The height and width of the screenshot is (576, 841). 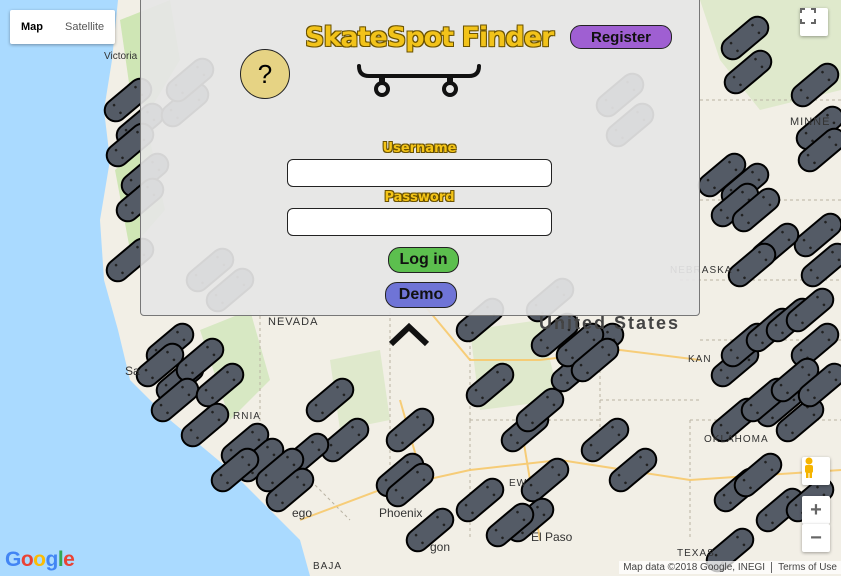 I want to click on label-victoria: Victoria, so click(x=121, y=56).